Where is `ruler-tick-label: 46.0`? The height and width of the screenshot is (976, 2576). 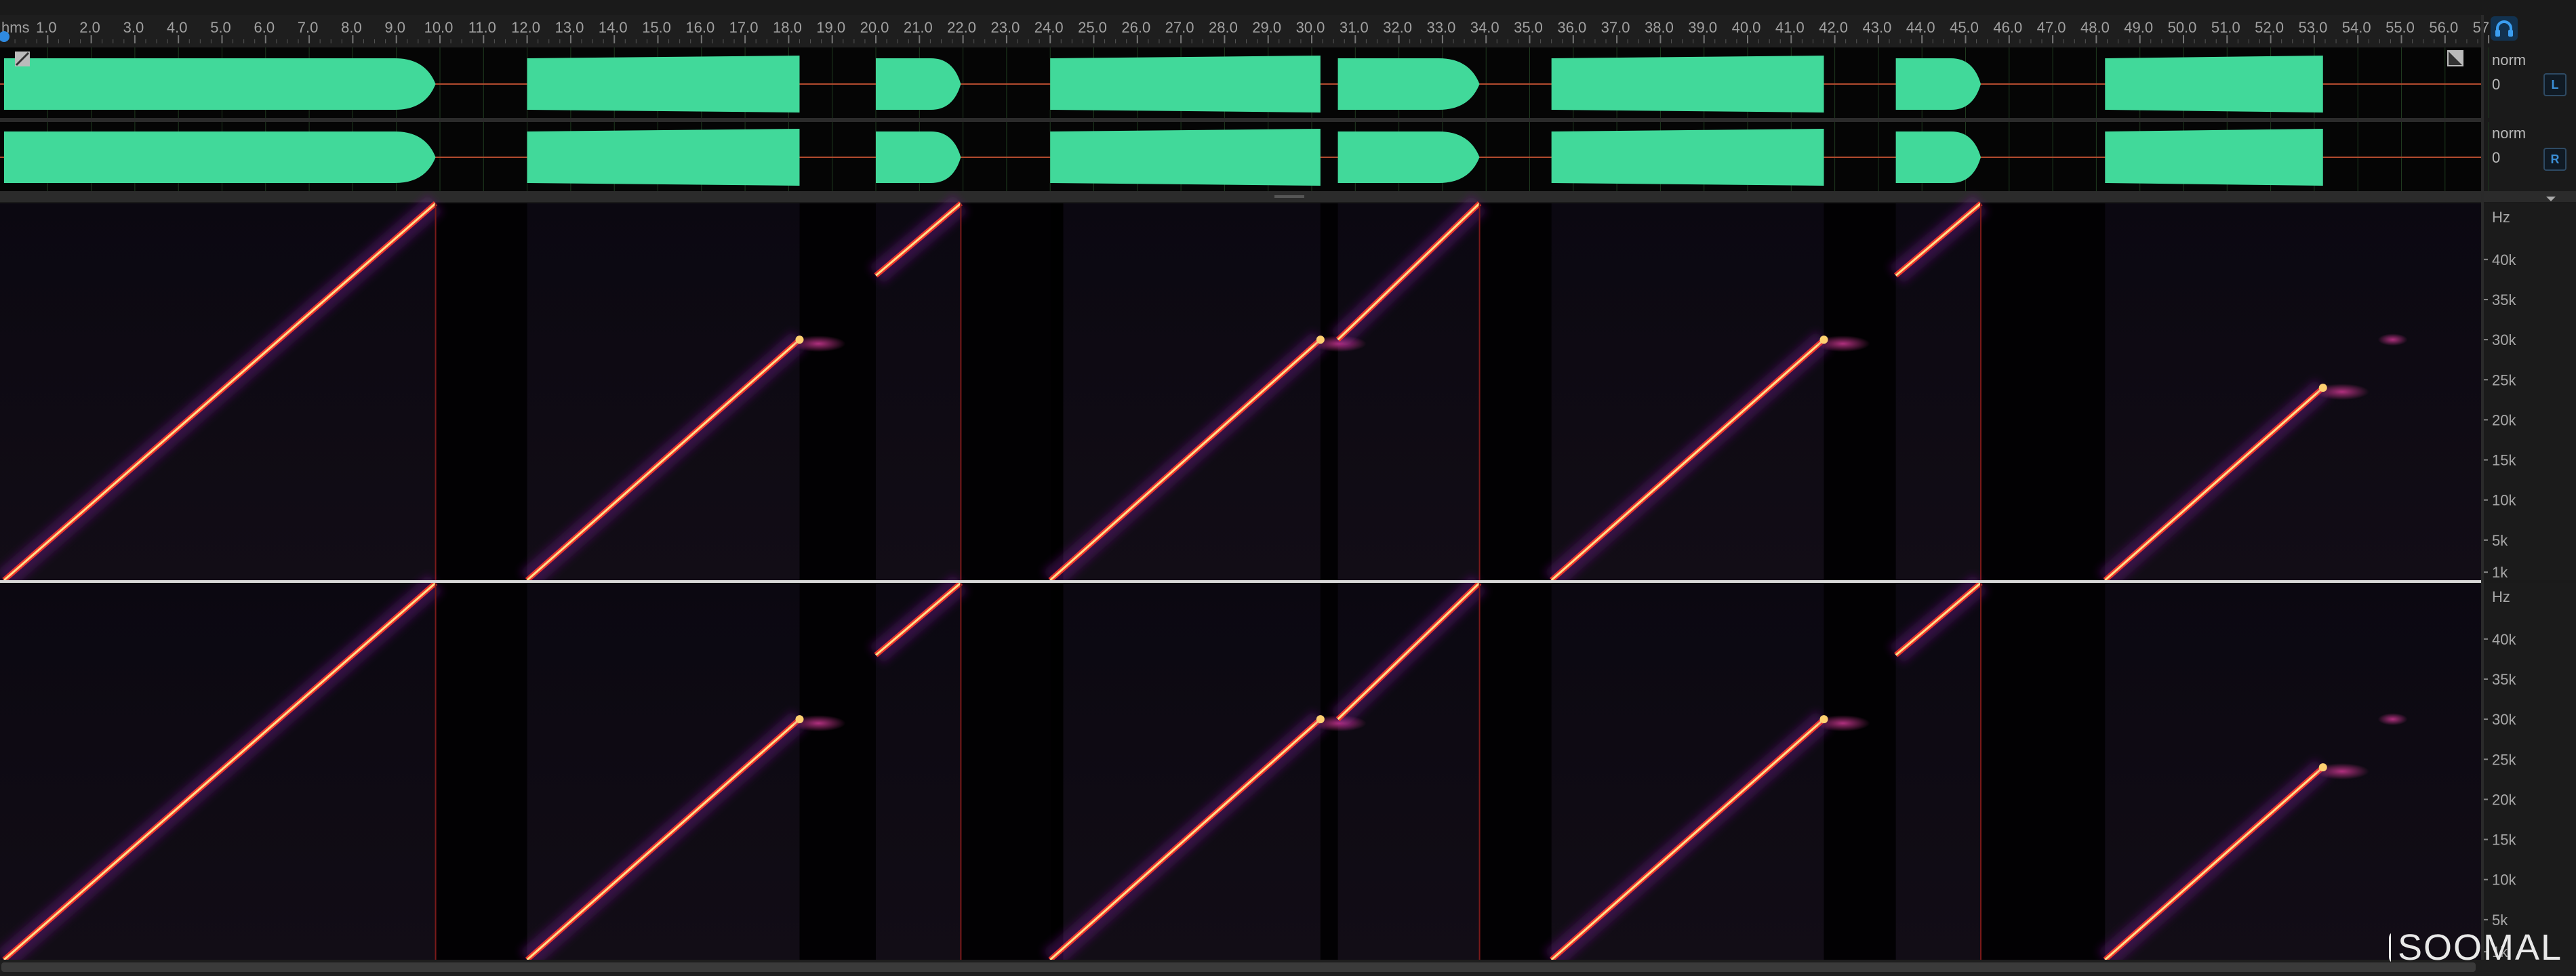 ruler-tick-label: 46.0 is located at coordinates (2007, 28).